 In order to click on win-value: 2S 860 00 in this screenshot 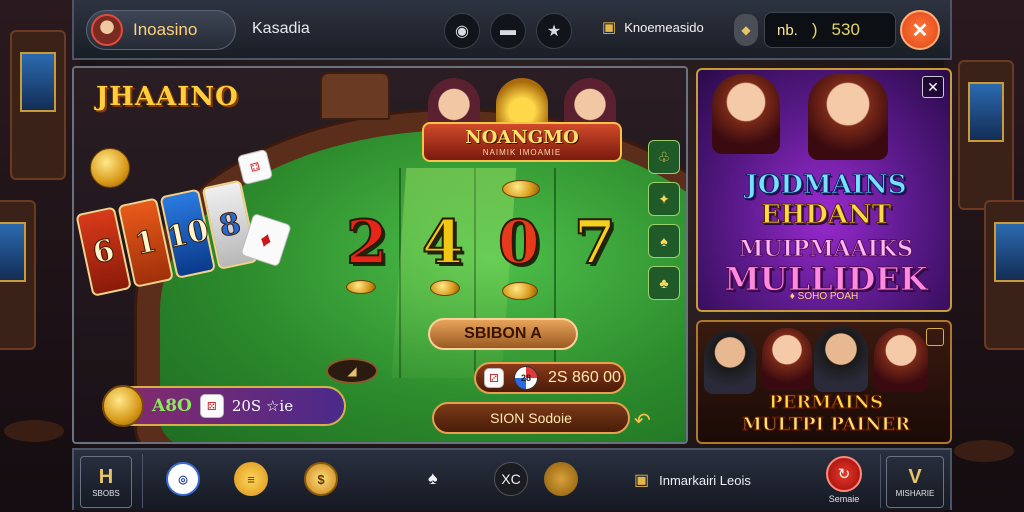, I will do `click(584, 377)`.